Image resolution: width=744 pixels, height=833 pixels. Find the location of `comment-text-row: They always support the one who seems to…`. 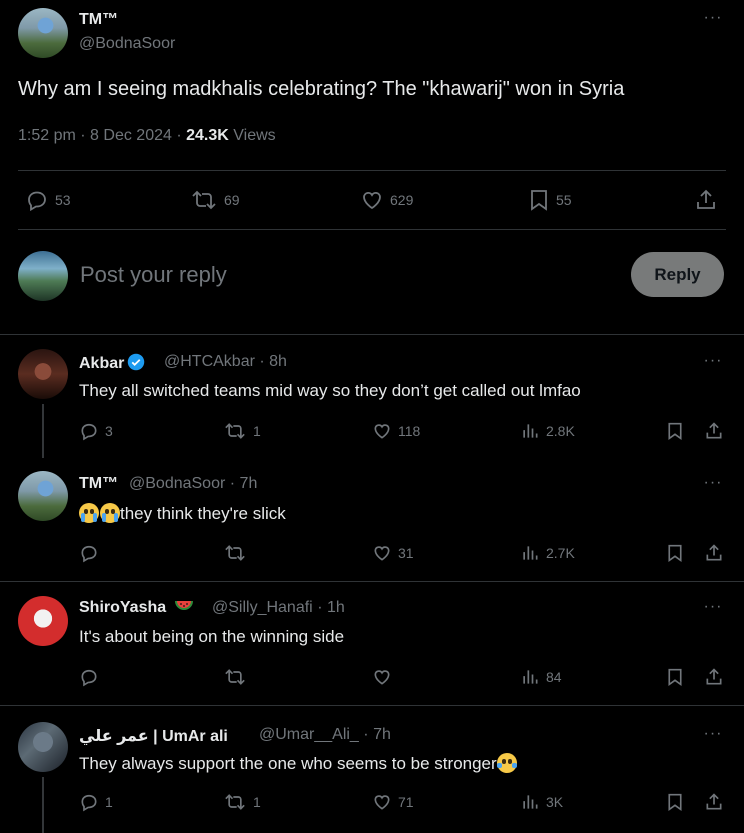

comment-text-row: They always support the one who seems to… is located at coordinates (298, 763).